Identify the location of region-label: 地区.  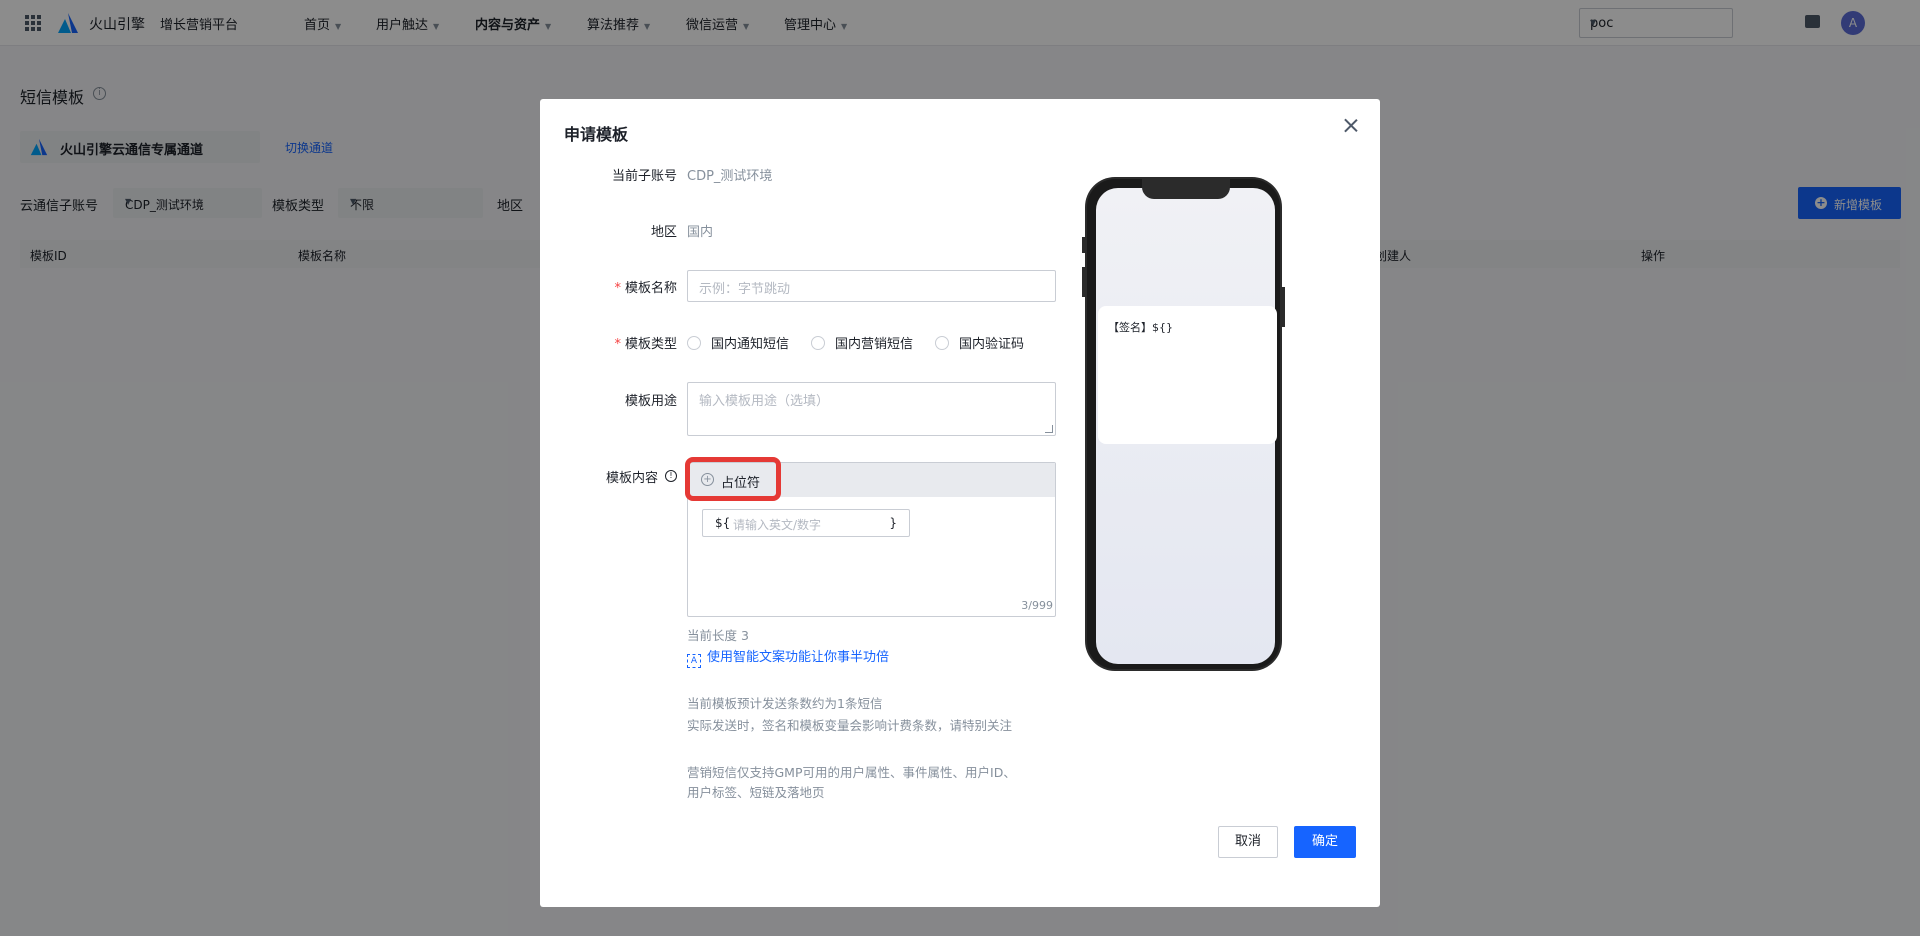
(663, 232).